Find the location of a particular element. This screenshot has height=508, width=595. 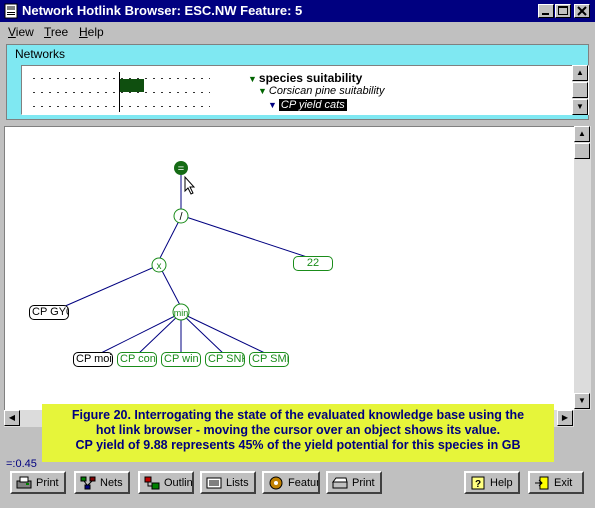

help-icon: ? is located at coordinates (478, 483).